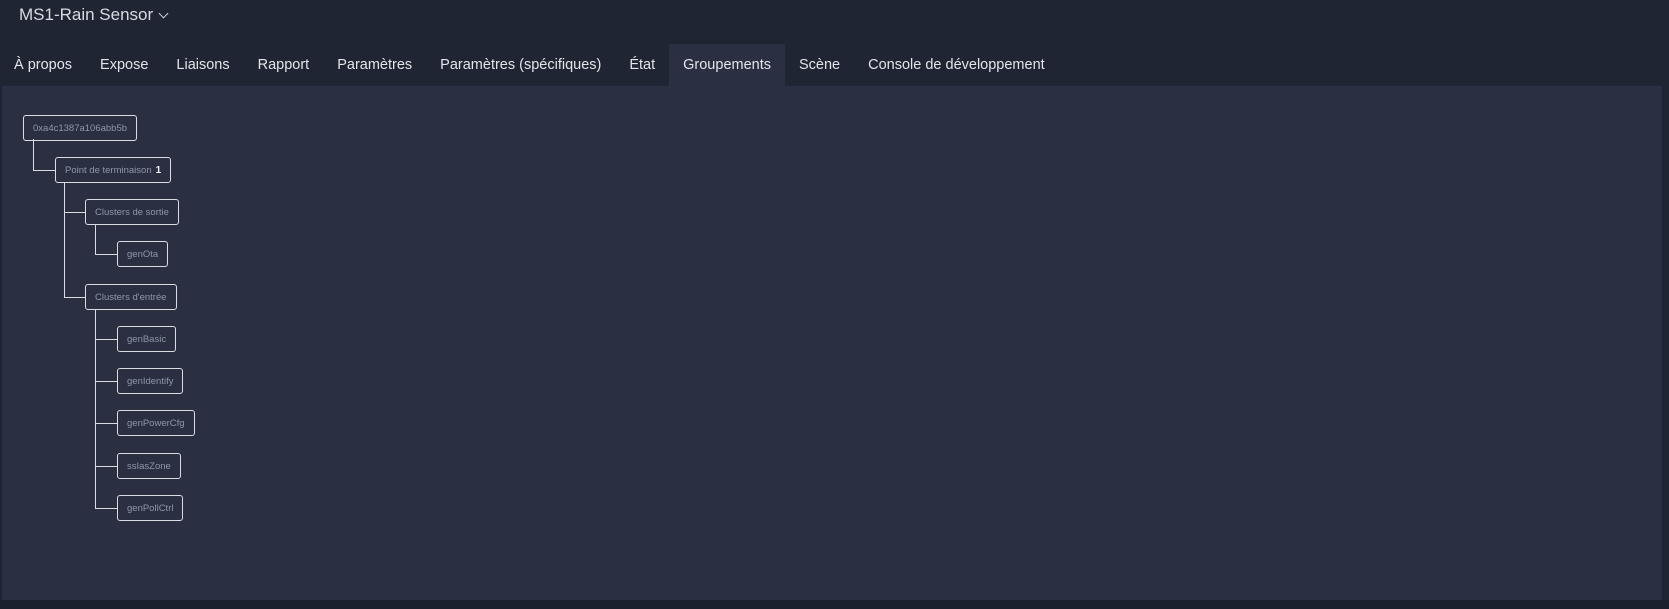 This screenshot has width=1669, height=609. I want to click on title-bar: MS1-Rain Sensor, so click(834, 22).